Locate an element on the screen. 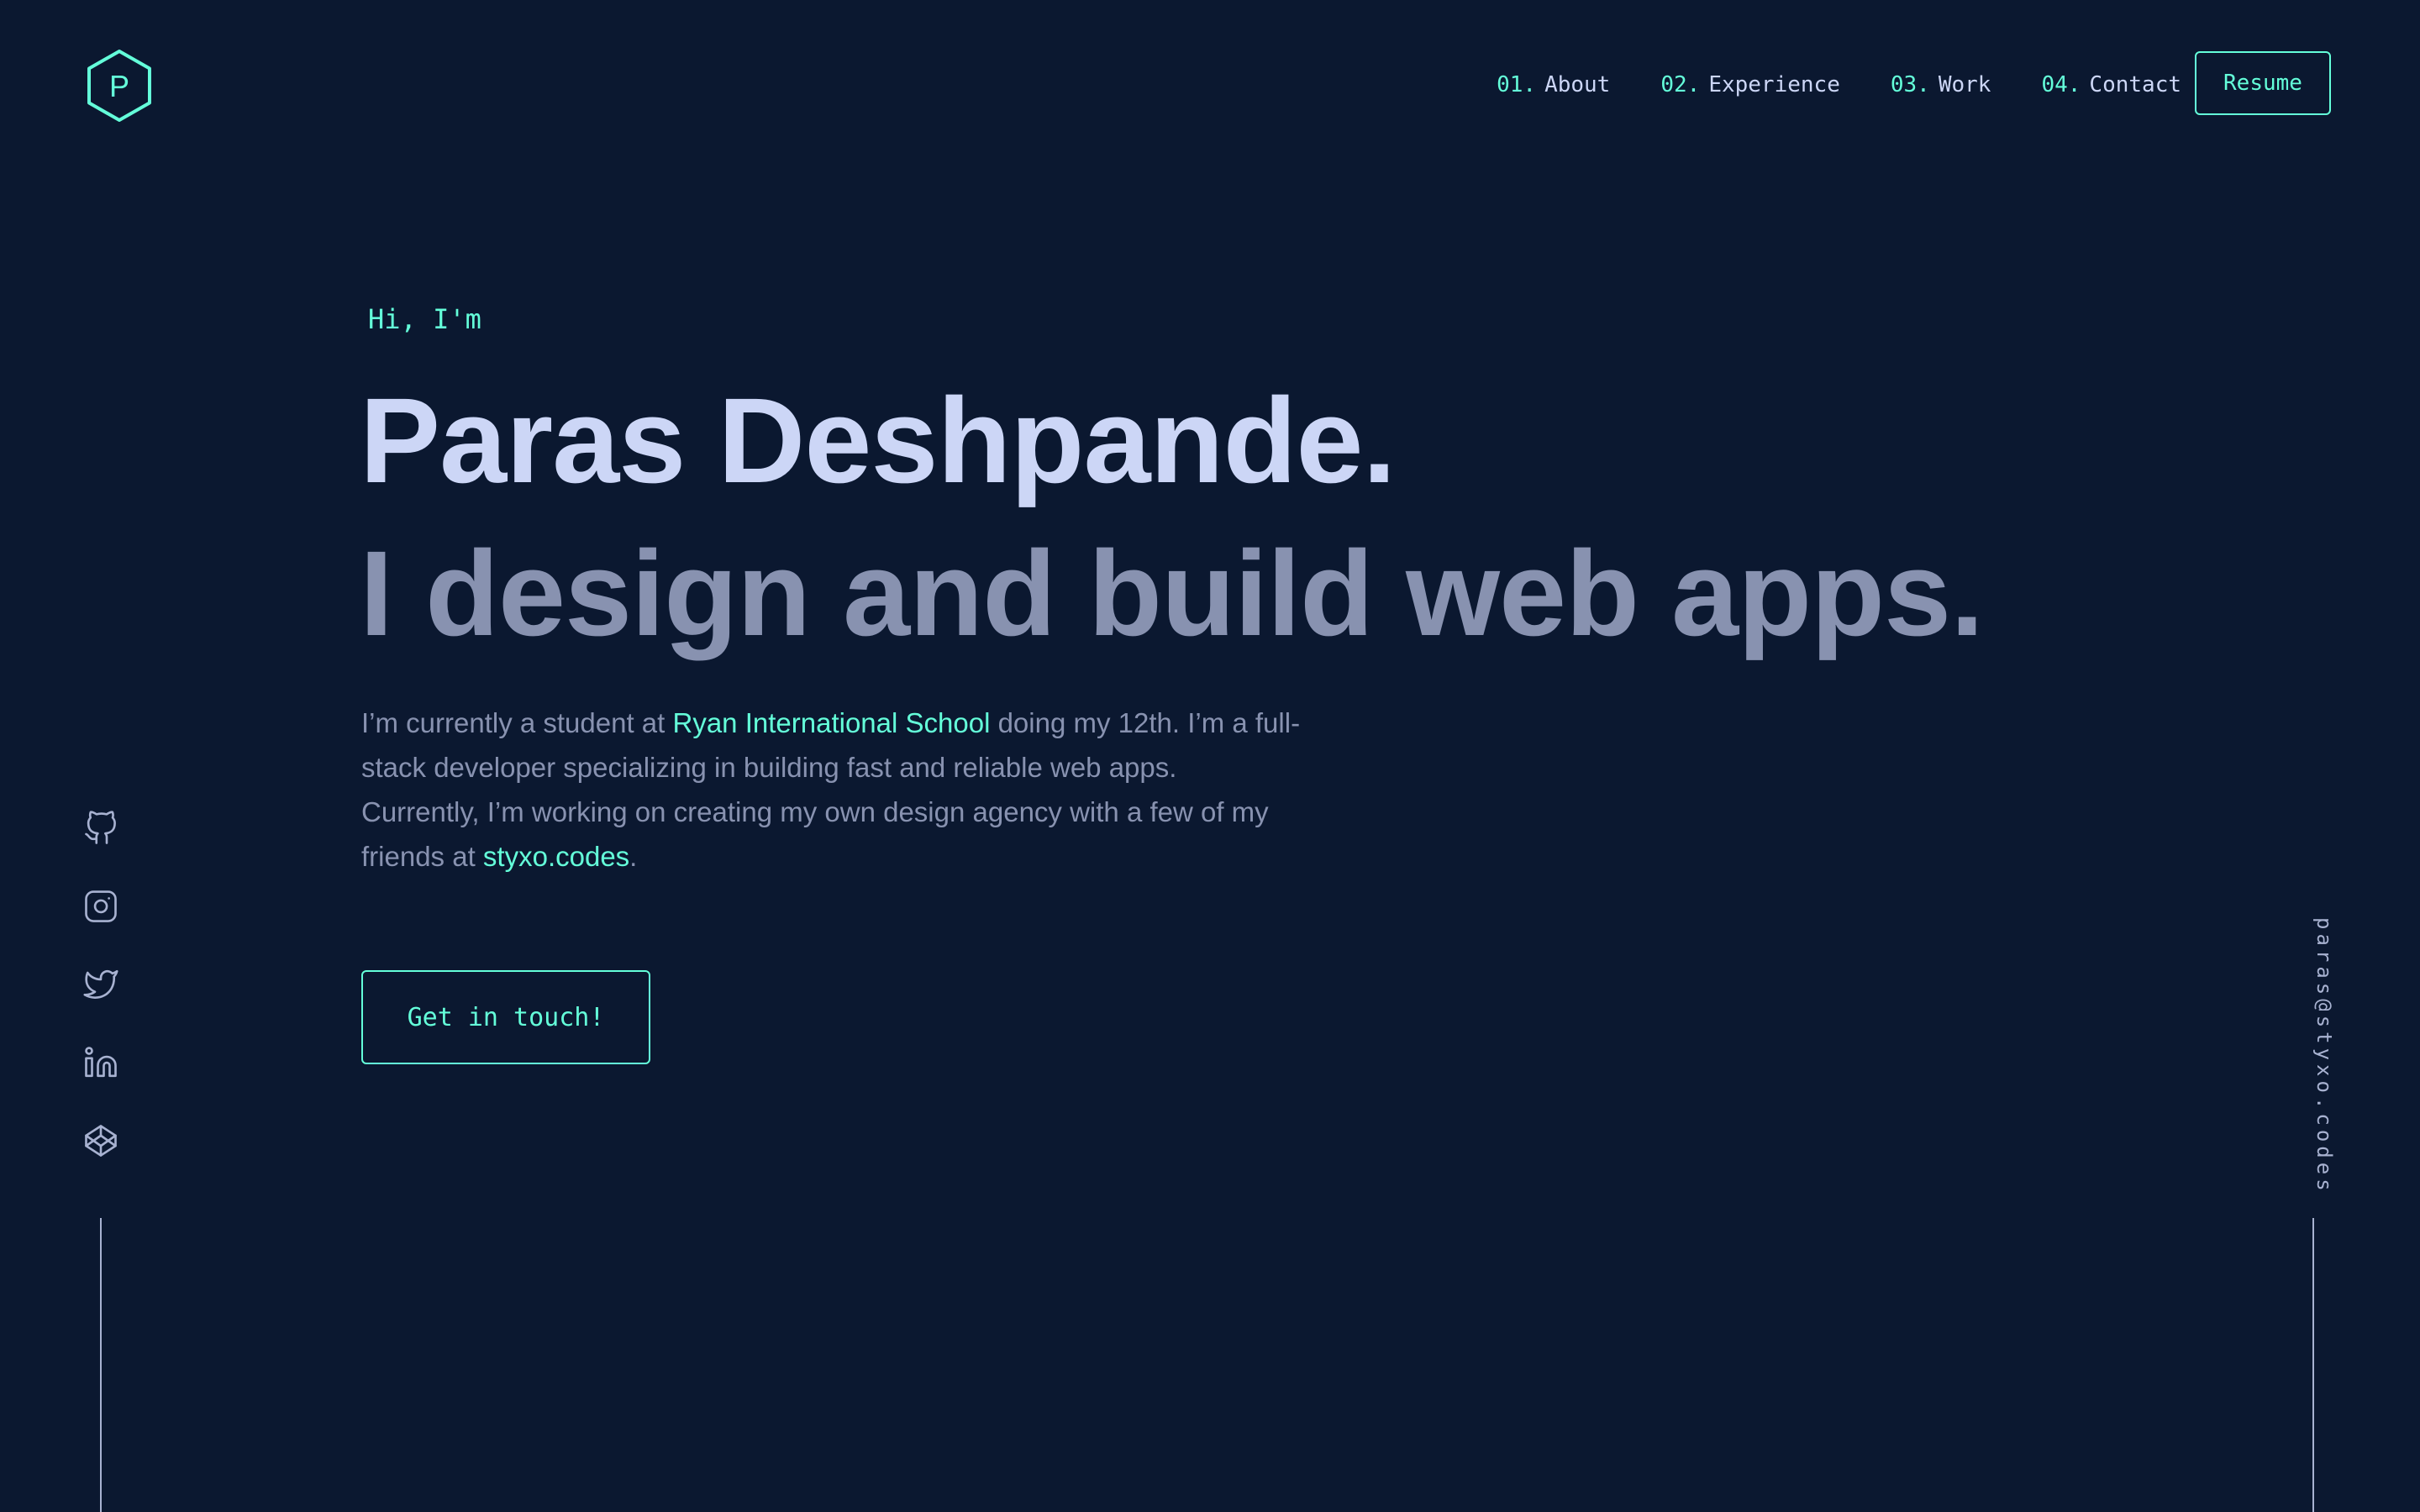 This screenshot has height=1512, width=2420. nav-number: 01. is located at coordinates (1517, 84).